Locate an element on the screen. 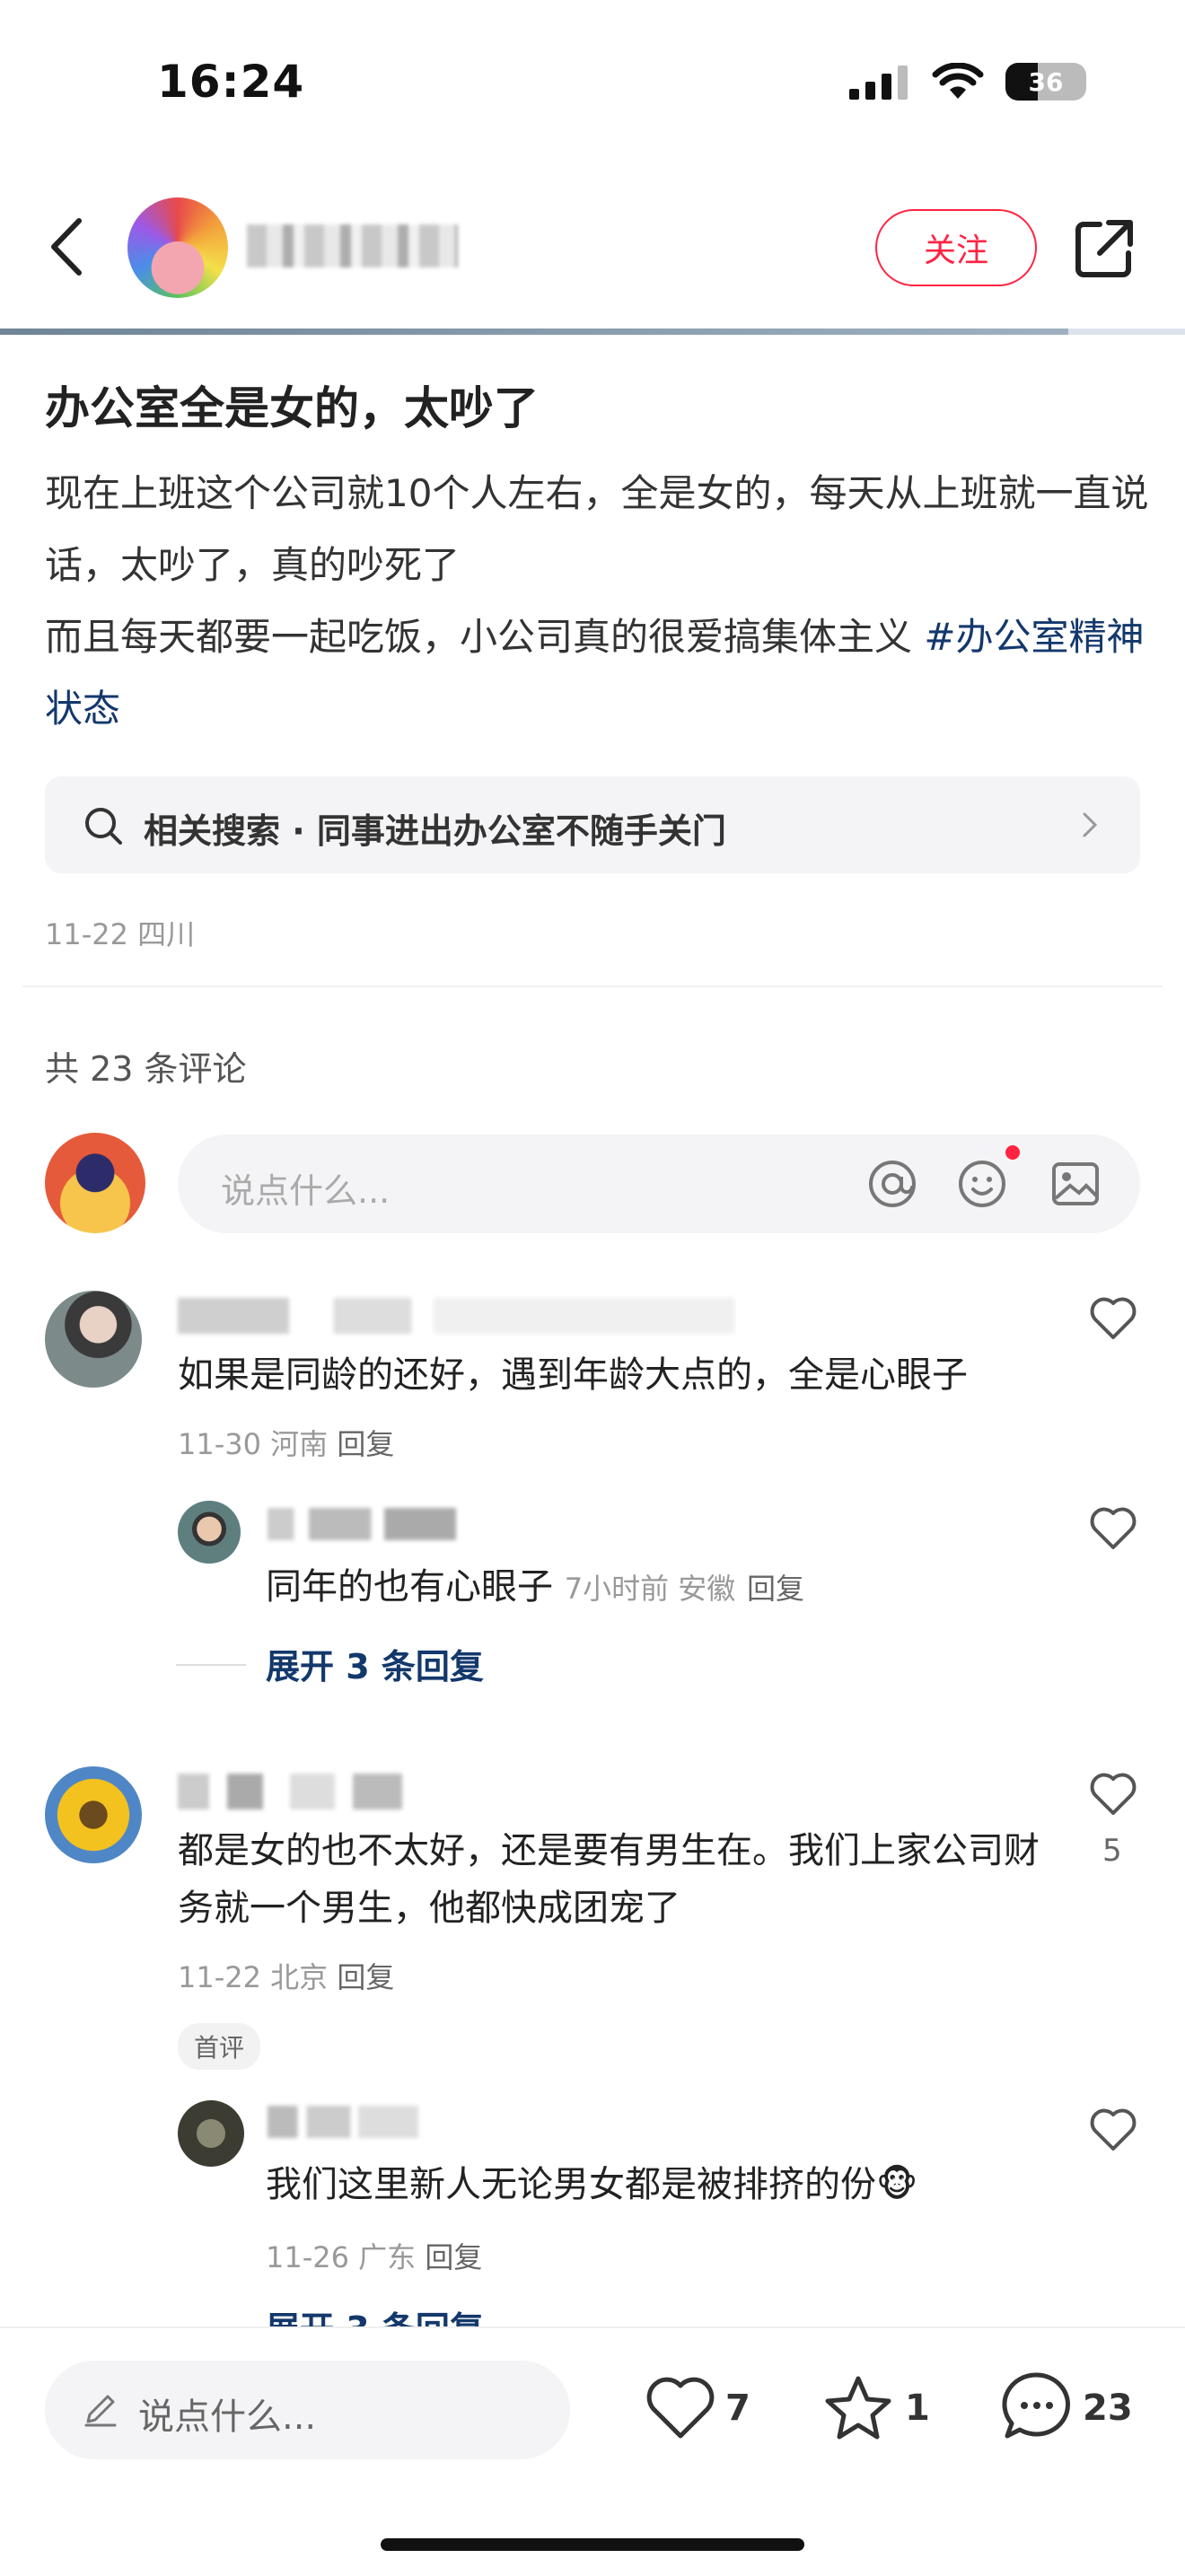 This screenshot has height=2576, width=1185. comment-meta: 11-22 北京 回复 is located at coordinates (286, 1977).